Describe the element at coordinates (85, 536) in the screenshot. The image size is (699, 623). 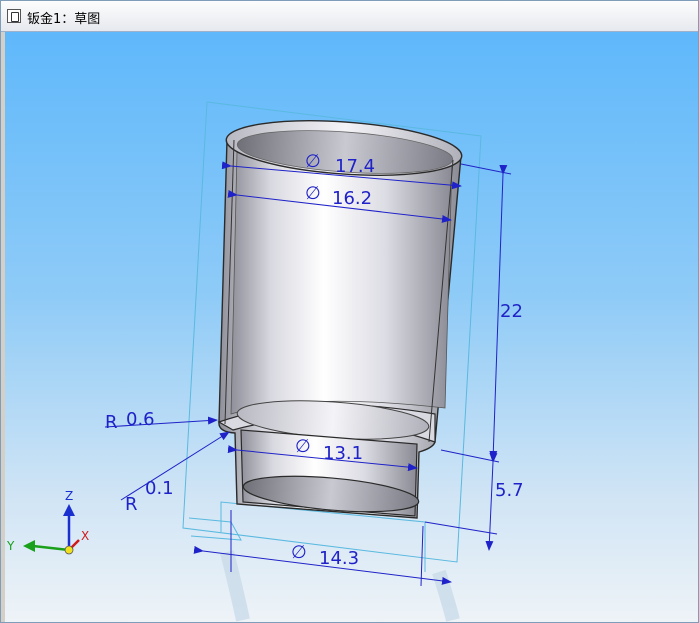
I see `x-axis-label: X` at that location.